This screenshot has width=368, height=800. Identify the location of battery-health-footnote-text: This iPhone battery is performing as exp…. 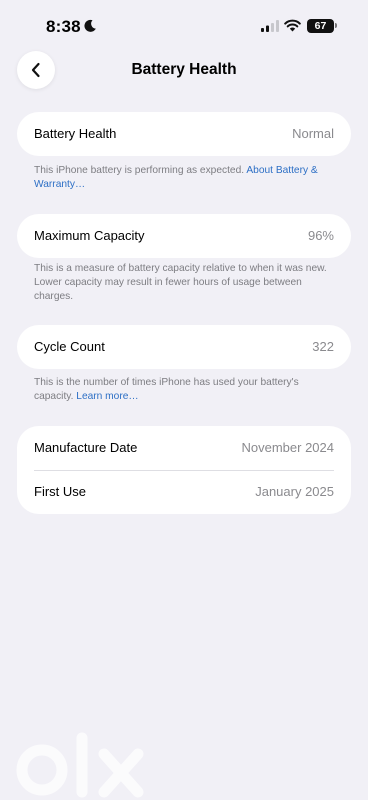
(140, 170).